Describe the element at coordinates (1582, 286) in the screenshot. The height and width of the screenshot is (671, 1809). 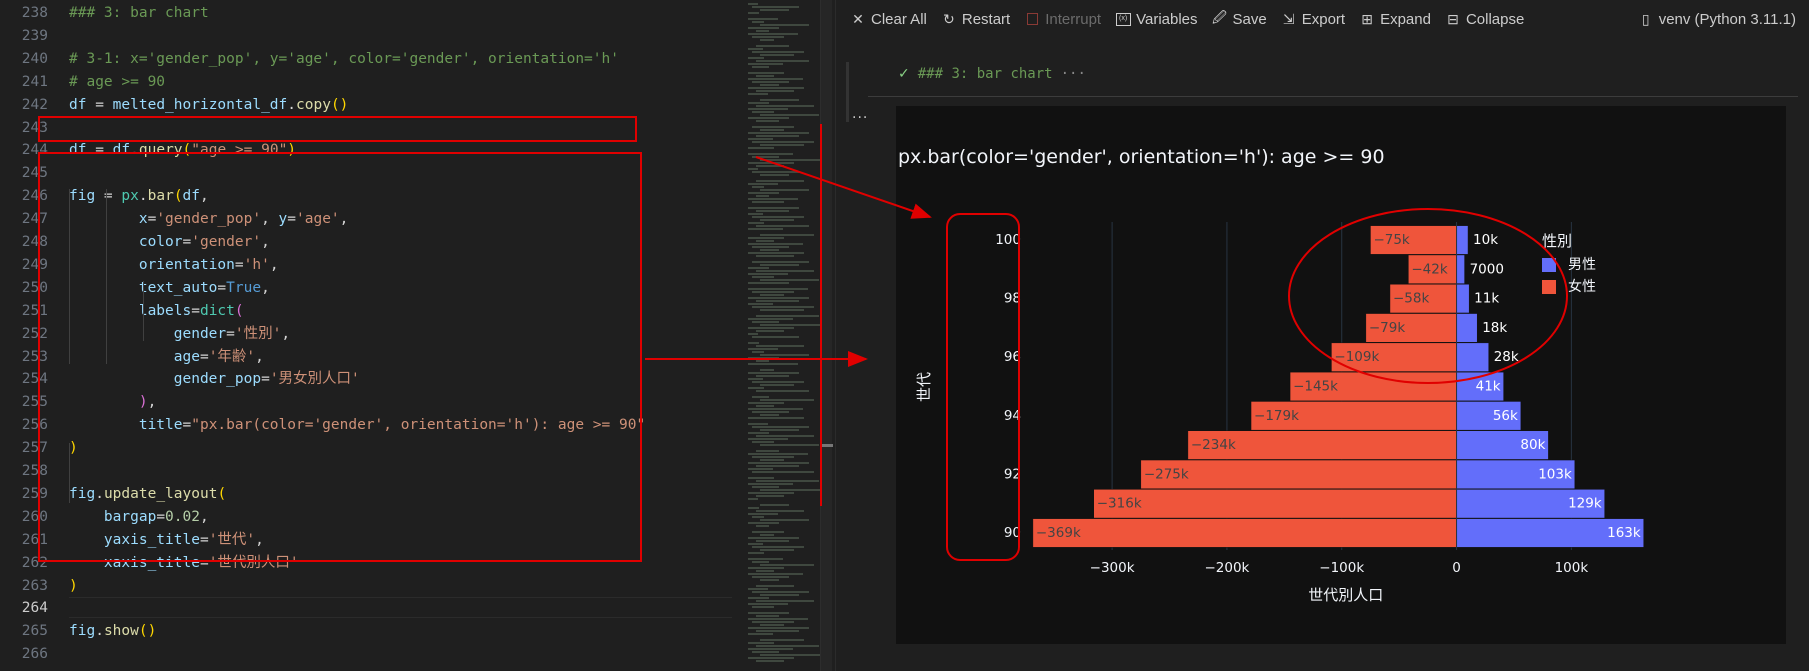
I see `legend-label: 女性` at that location.